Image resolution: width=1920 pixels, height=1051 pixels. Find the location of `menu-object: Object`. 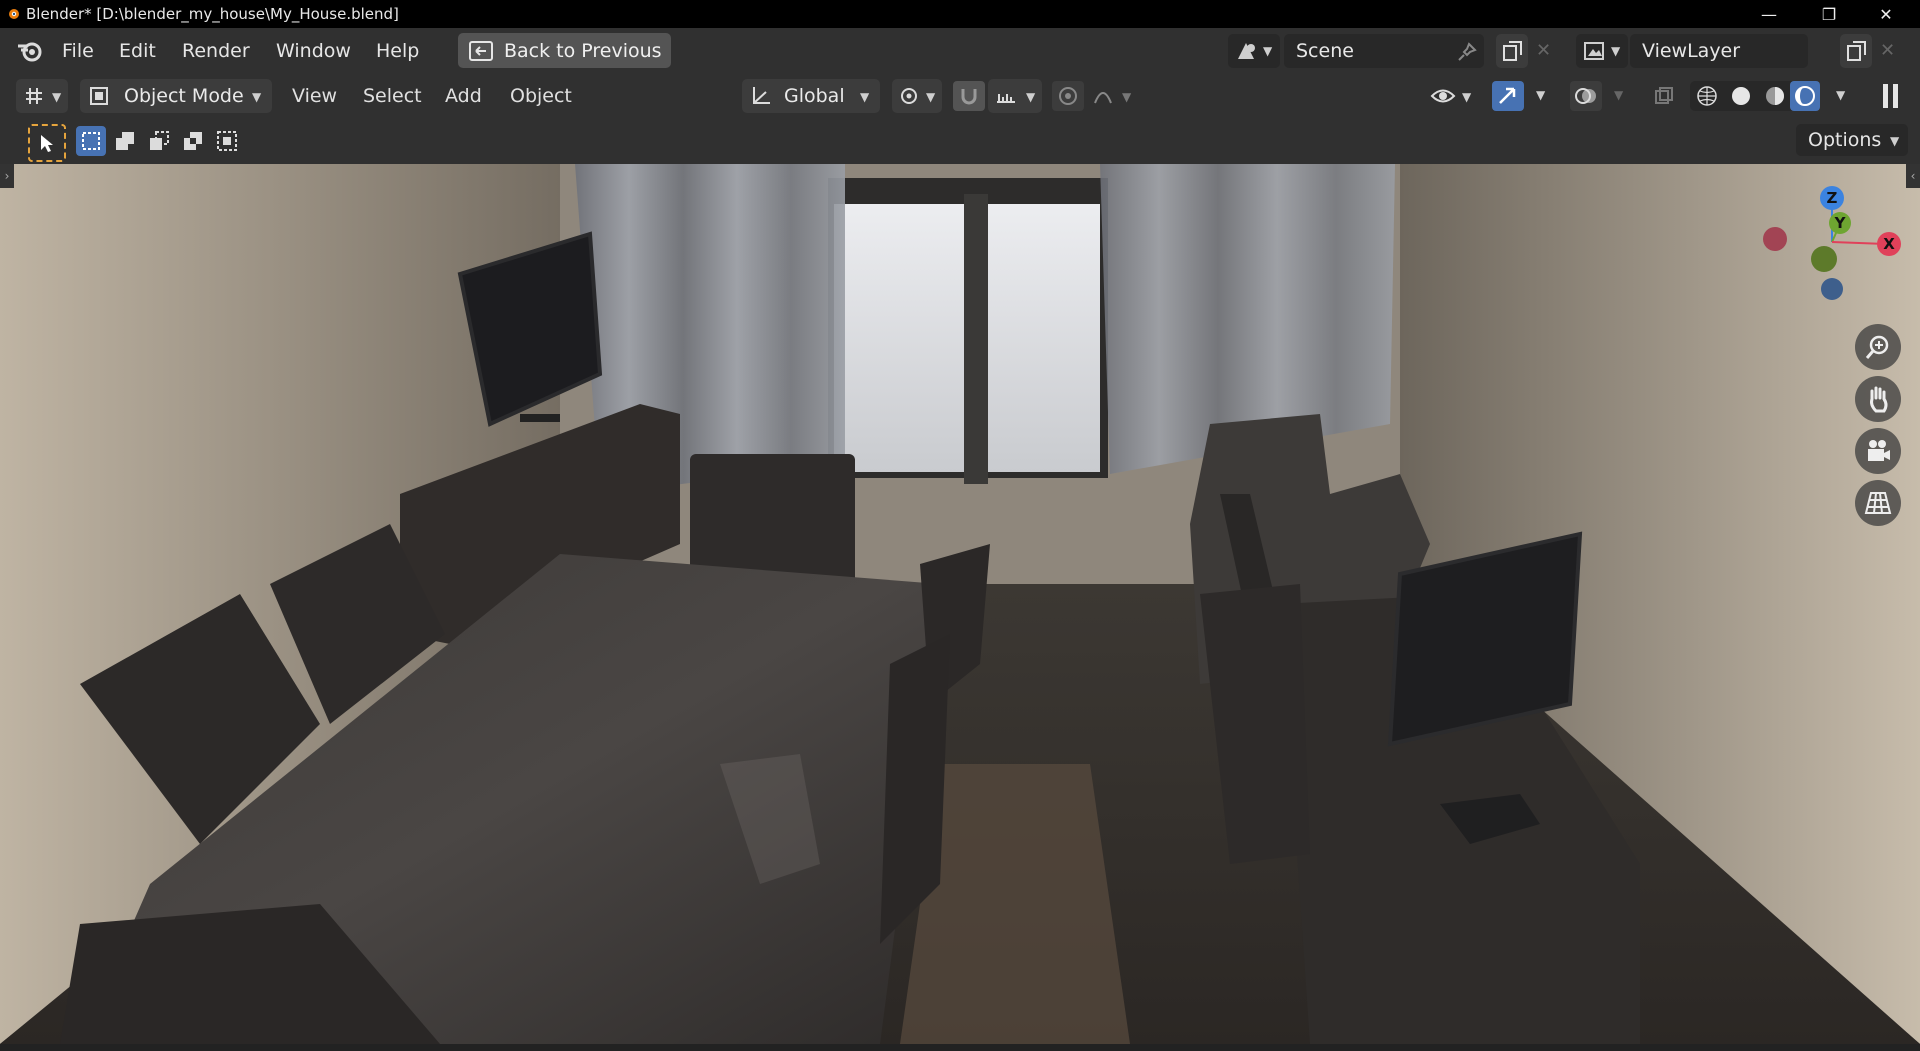

menu-object: Object is located at coordinates (541, 96).